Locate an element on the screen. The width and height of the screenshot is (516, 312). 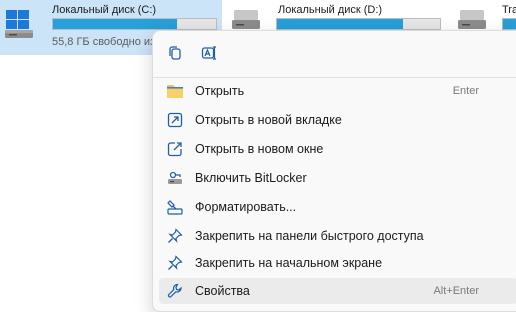
open-new-window-icon is located at coordinates (175, 149).